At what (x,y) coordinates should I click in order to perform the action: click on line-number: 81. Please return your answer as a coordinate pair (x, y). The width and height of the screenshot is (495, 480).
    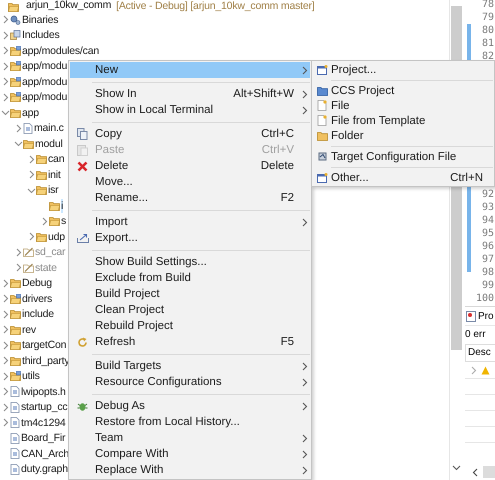
    Looking at the image, I should click on (488, 43).